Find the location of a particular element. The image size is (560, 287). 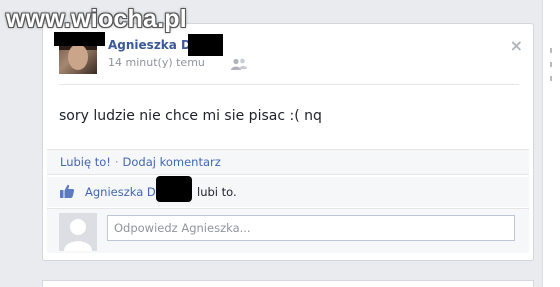

post-text: sory ludzie nie chce mi sie pisac :( nq is located at coordinates (190, 116).